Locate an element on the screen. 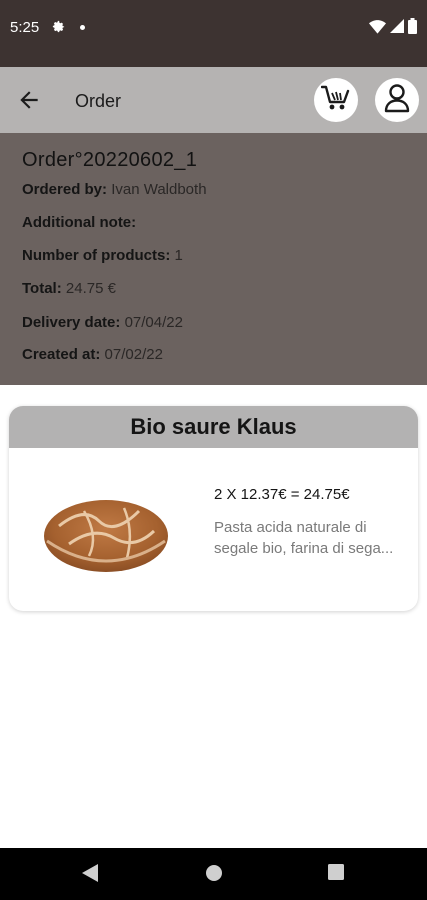 The image size is (427, 900). total-row: Total: 24.75 € is located at coordinates (69, 288).